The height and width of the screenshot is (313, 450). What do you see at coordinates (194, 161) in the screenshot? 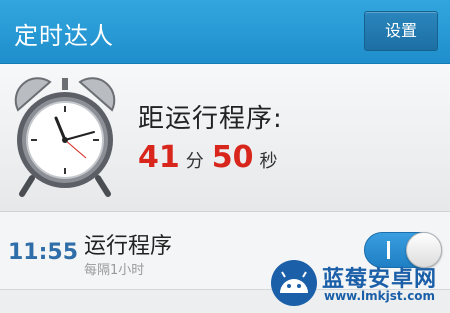
I see `minutes-unit: 分` at bounding box center [194, 161].